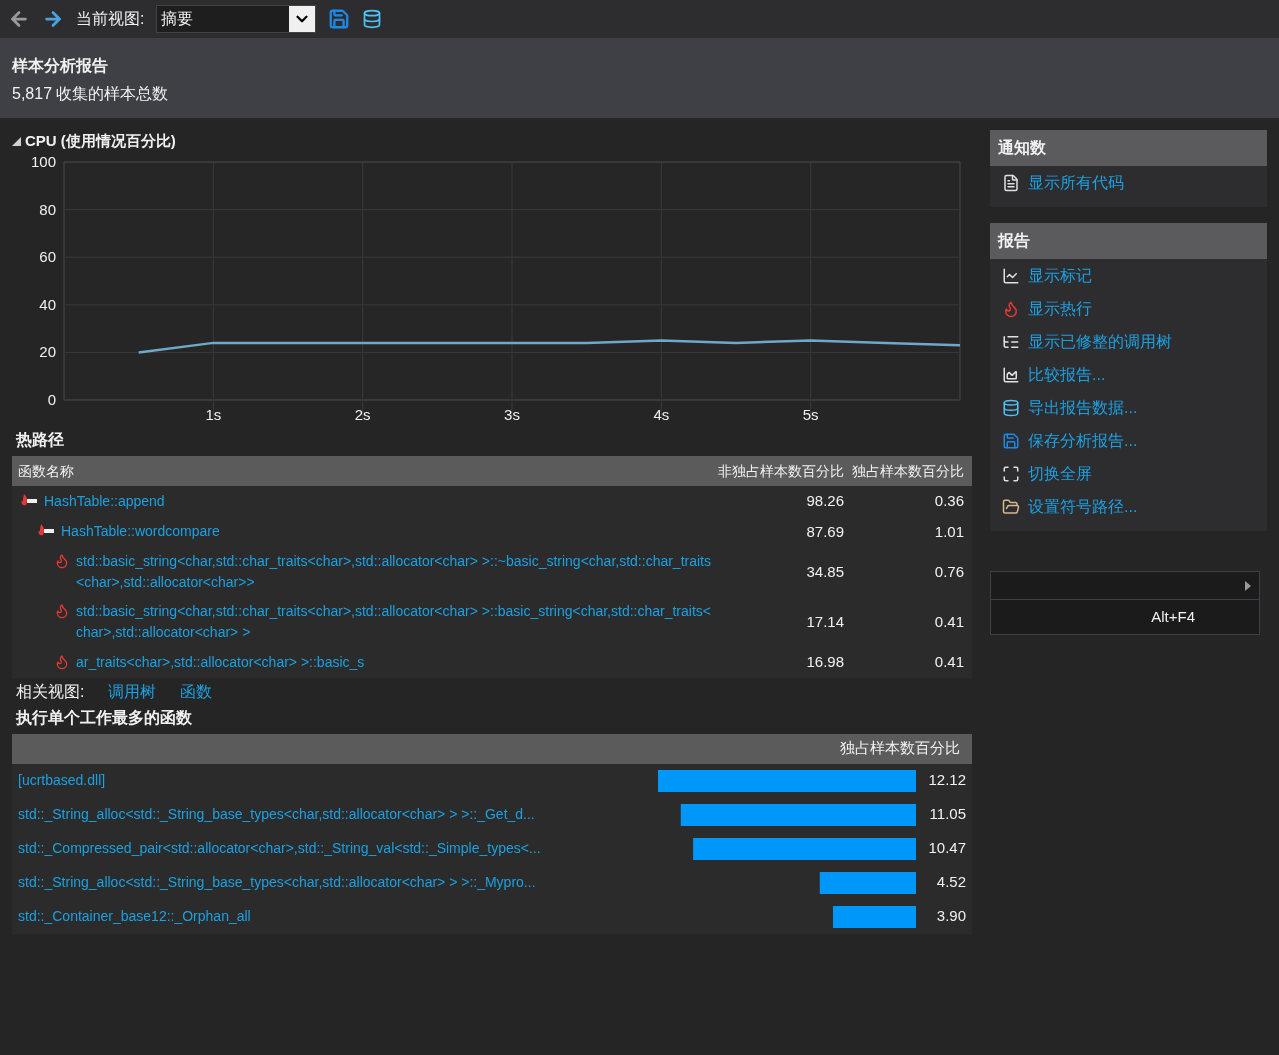  What do you see at coordinates (1060, 275) in the screenshot?
I see `panel-link: 显示标记` at bounding box center [1060, 275].